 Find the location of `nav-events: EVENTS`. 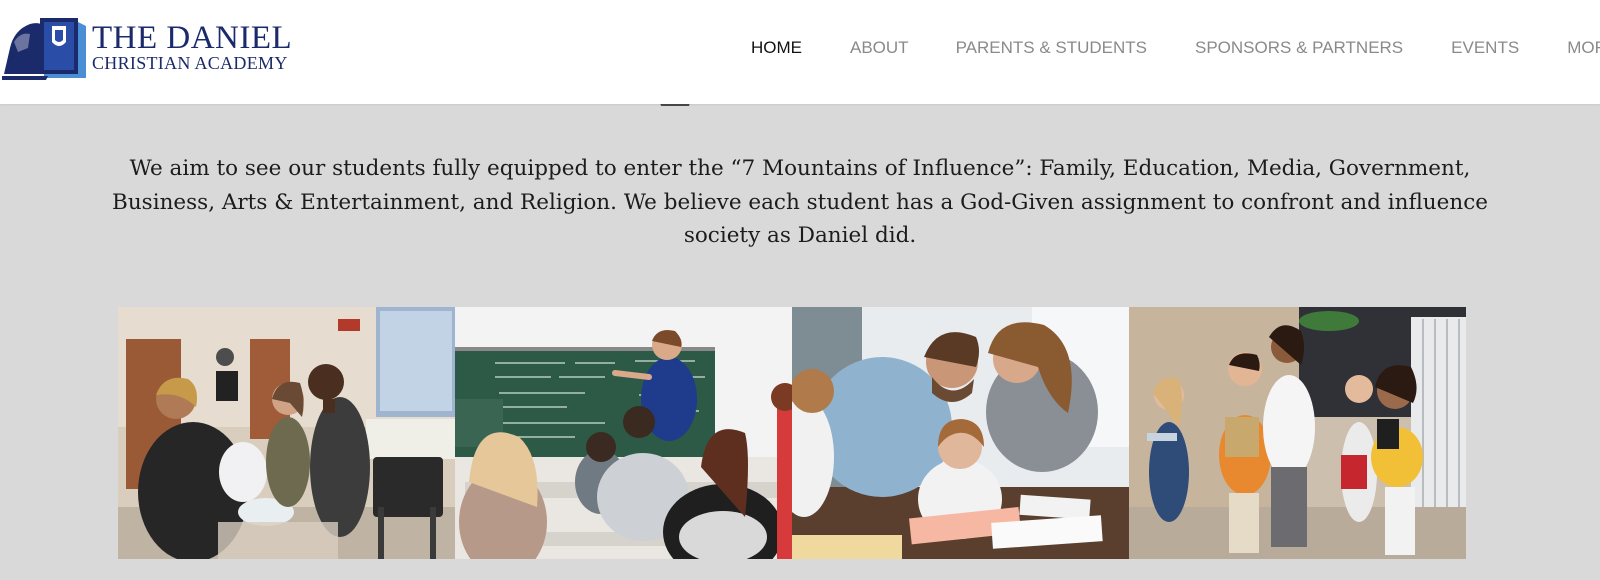

nav-events: EVENTS is located at coordinates (1485, 48).